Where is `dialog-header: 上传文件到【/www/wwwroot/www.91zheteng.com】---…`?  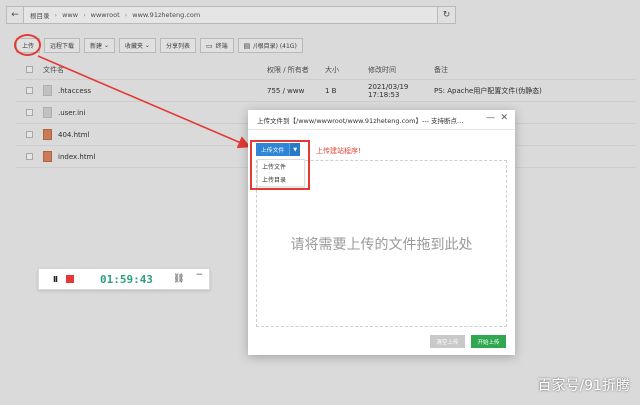 dialog-header: 上传文件到【/www/wwwroot/www.91zheteng.com】---… is located at coordinates (381, 120).